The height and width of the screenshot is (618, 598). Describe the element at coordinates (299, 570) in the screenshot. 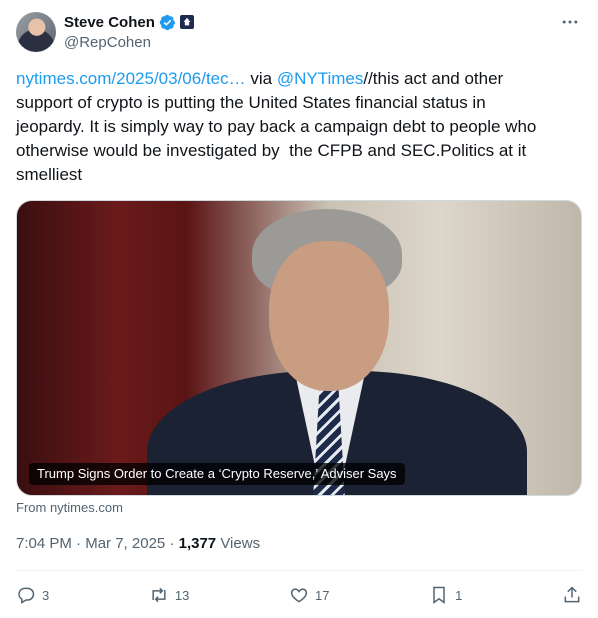

I see `divider` at that location.